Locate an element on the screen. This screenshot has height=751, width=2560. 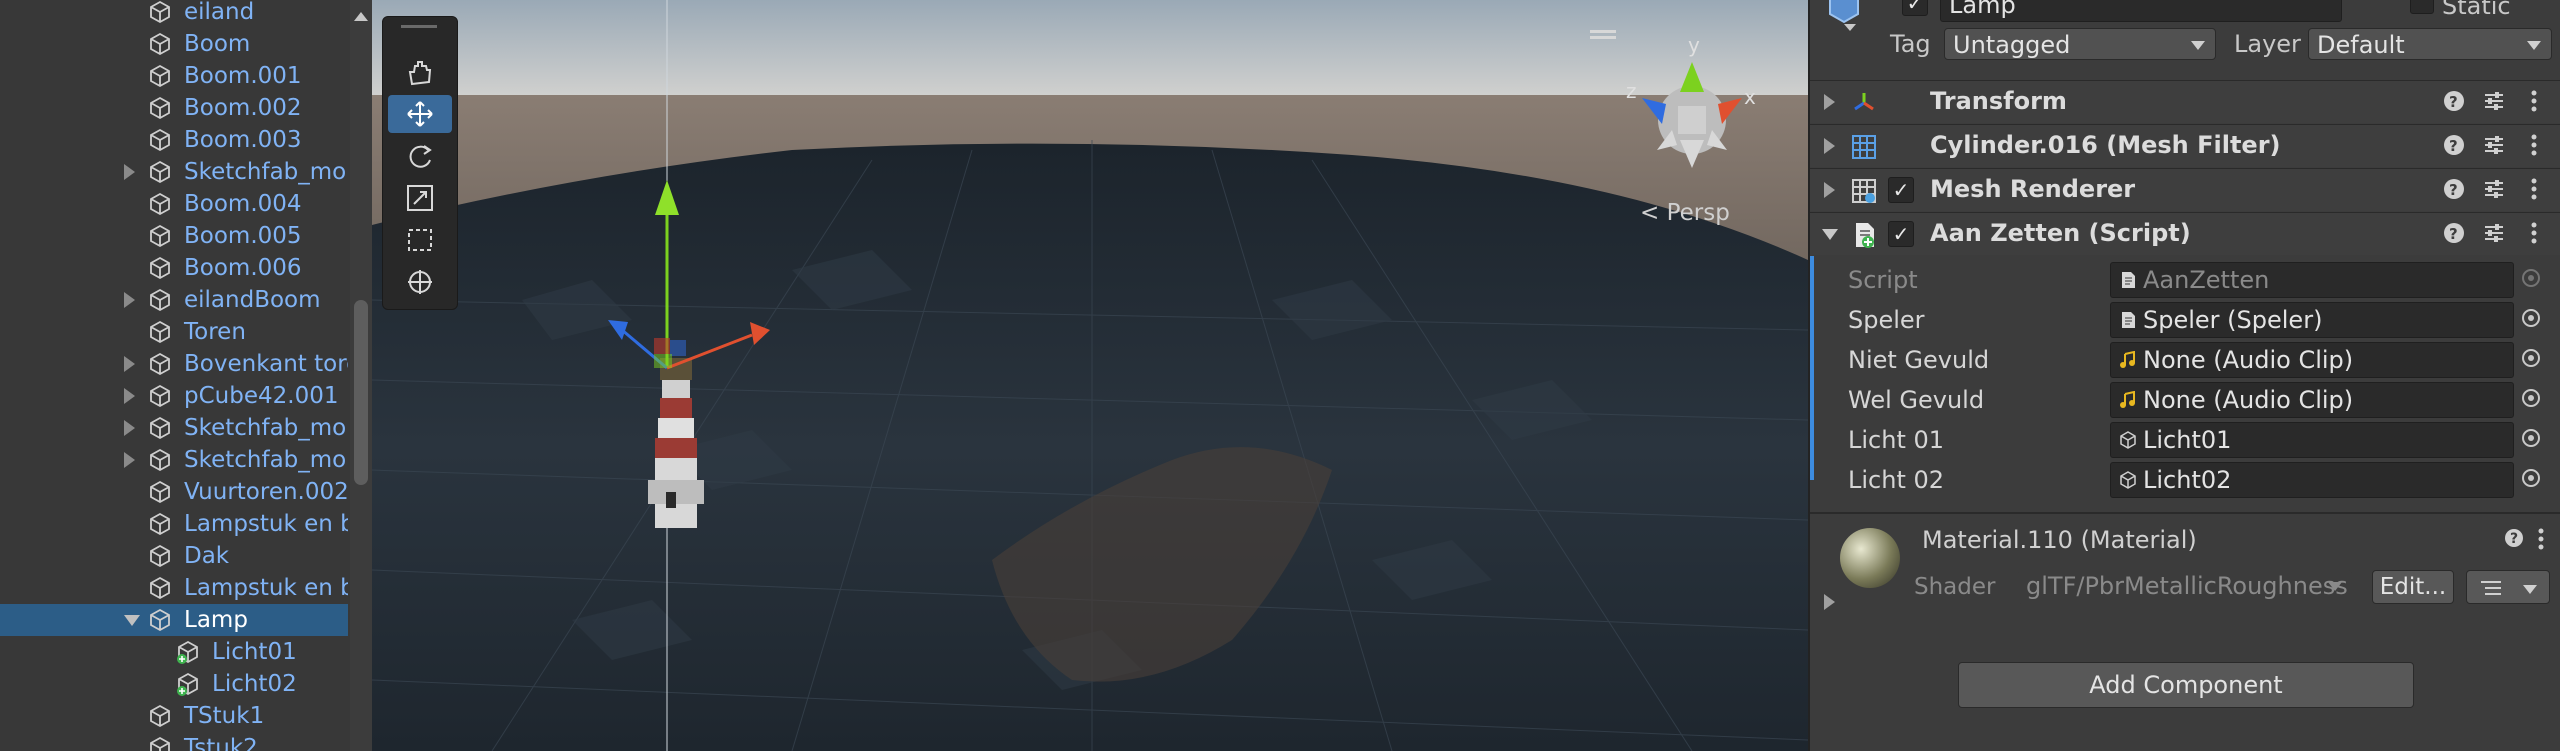
transform-tool is located at coordinates (420, 282).